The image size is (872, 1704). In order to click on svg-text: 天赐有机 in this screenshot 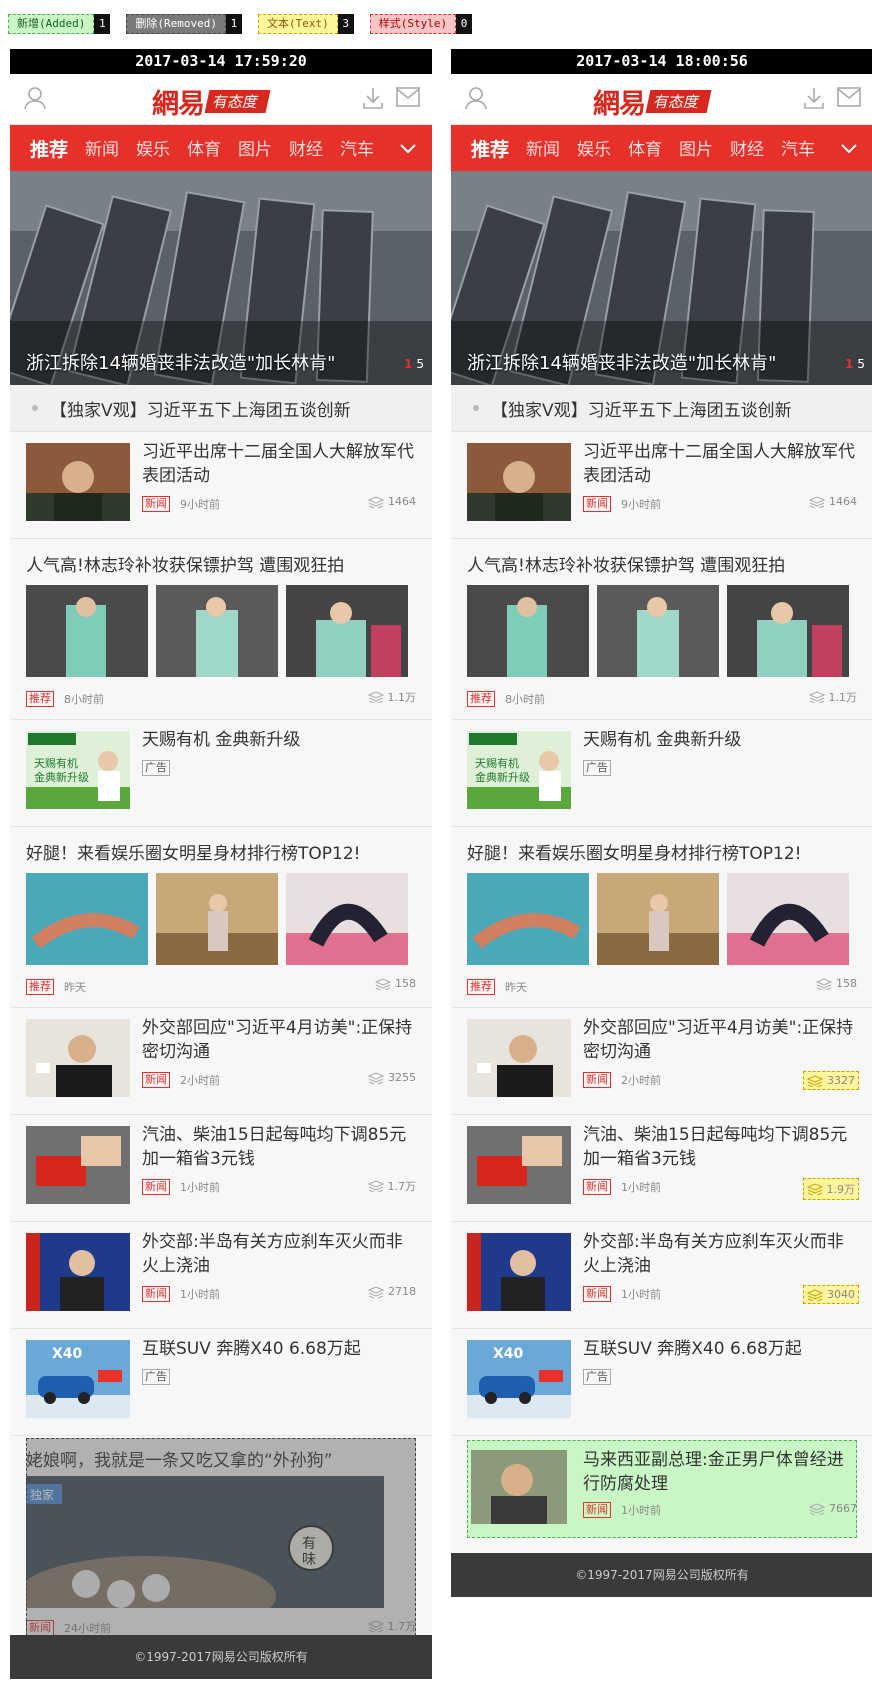, I will do `click(497, 763)`.